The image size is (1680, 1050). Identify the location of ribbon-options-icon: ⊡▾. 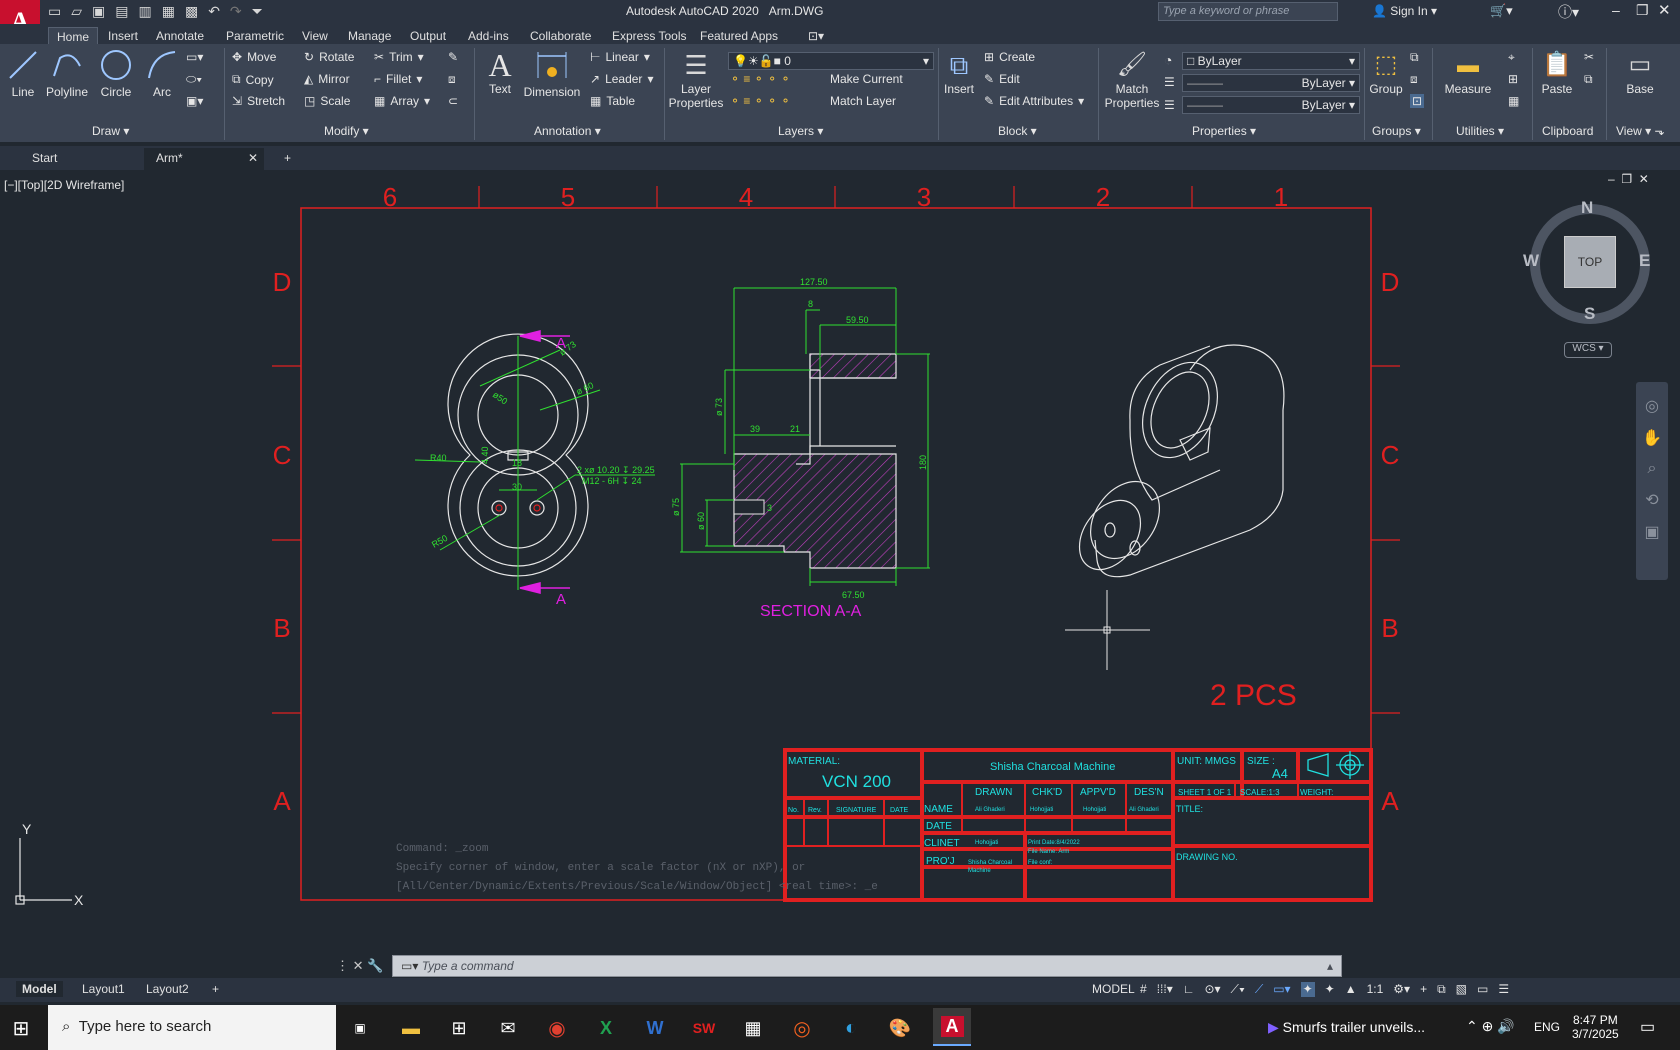
(816, 36).